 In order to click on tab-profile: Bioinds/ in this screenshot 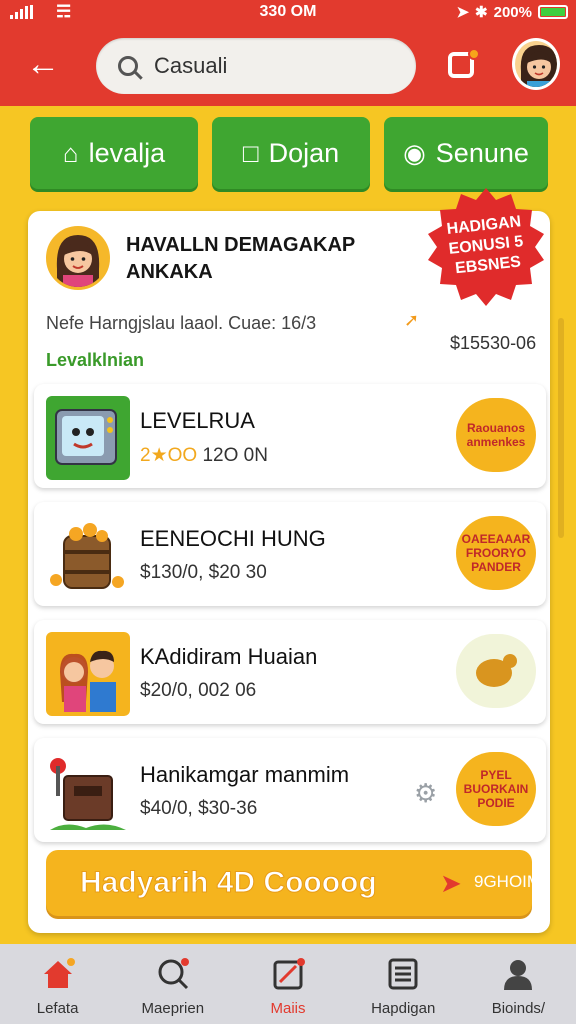, I will do `click(518, 984)`.